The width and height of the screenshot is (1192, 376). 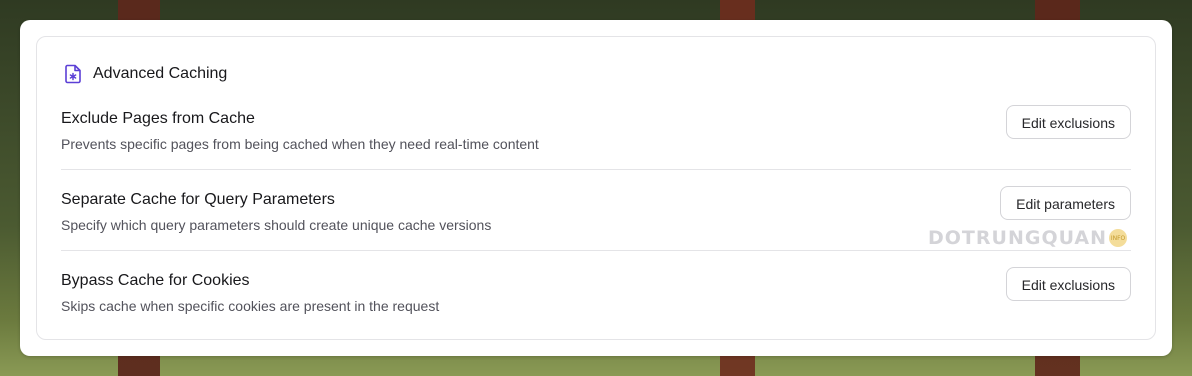 I want to click on edit-exclusions-button: Edit exclusions, so click(x=1068, y=122).